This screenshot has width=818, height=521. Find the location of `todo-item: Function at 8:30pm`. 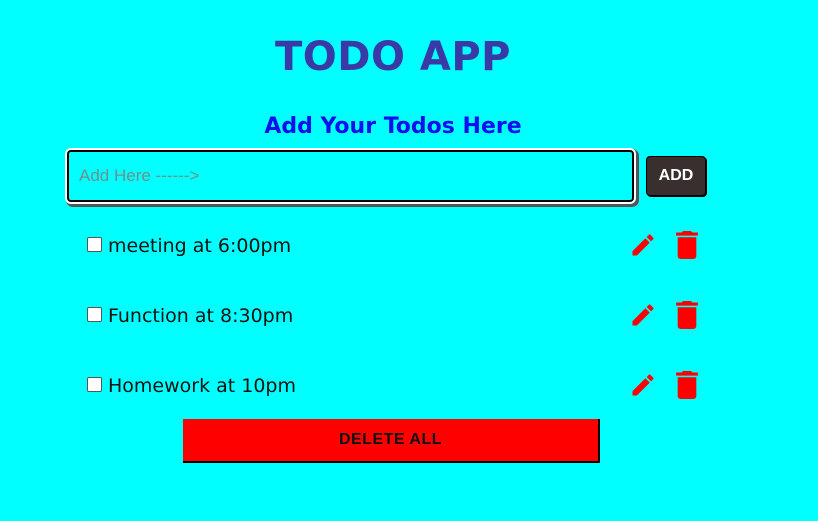

todo-item: Function at 8:30pm is located at coordinates (397, 316).